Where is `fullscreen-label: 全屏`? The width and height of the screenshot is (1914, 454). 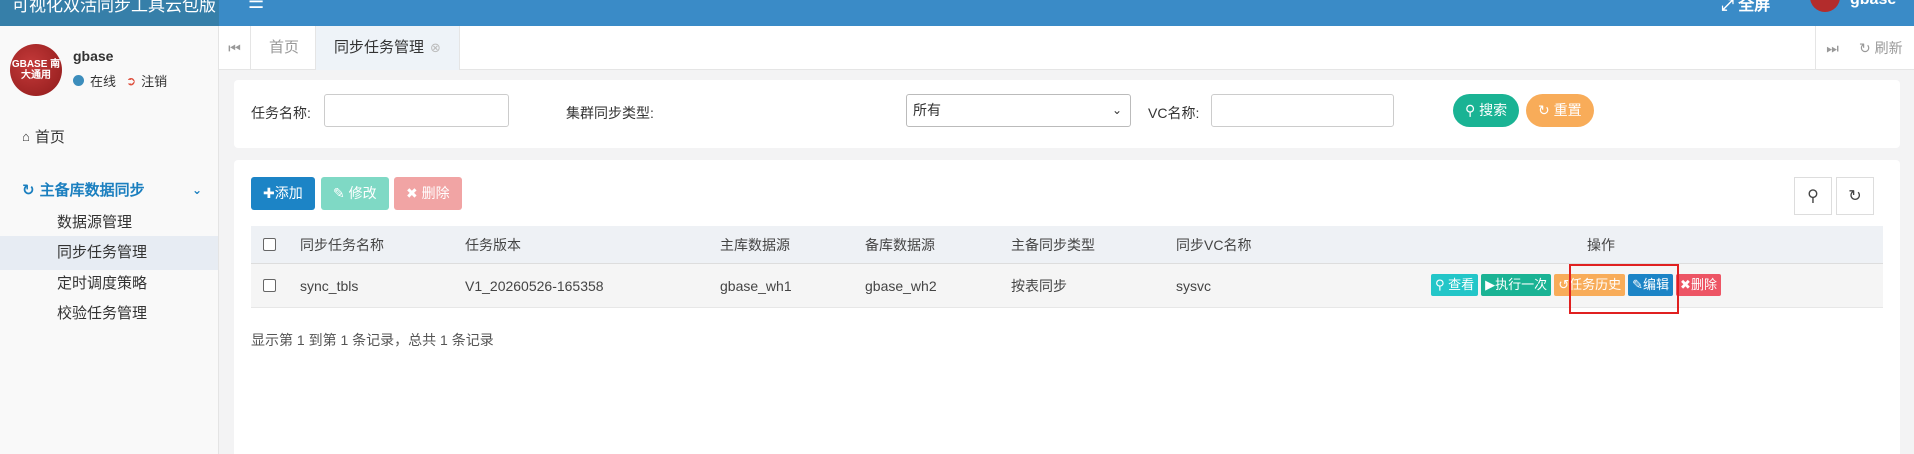 fullscreen-label: 全屏 is located at coordinates (1754, 7).